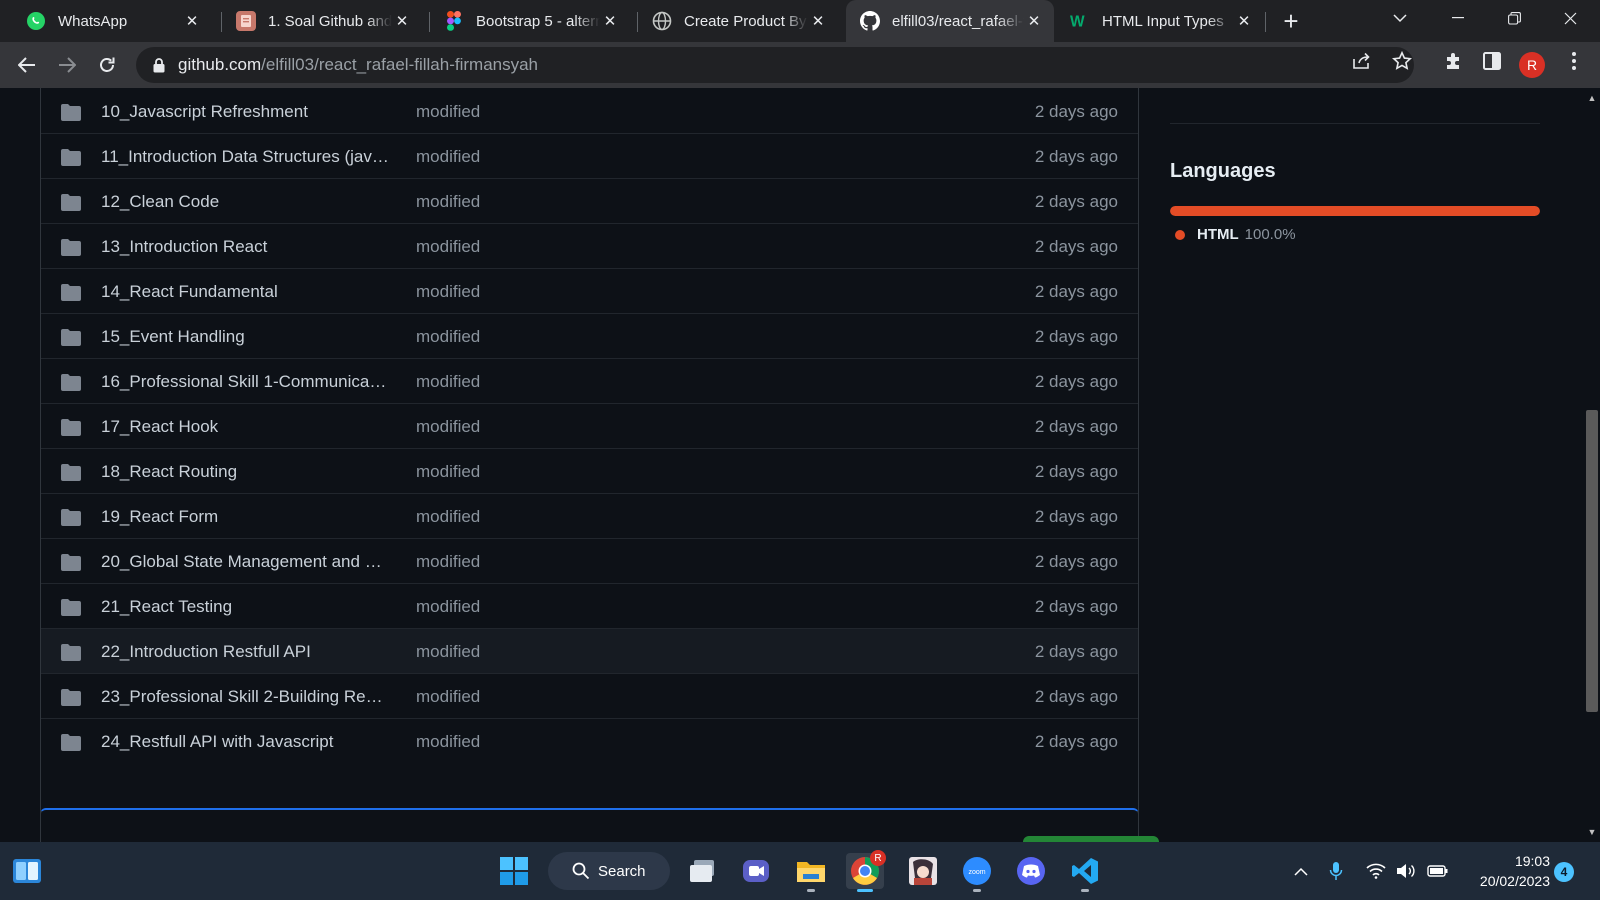 This screenshot has height=900, width=1600. I want to click on tab-soal-github: 1. Soal Github and Git ✕, so click(322, 21).